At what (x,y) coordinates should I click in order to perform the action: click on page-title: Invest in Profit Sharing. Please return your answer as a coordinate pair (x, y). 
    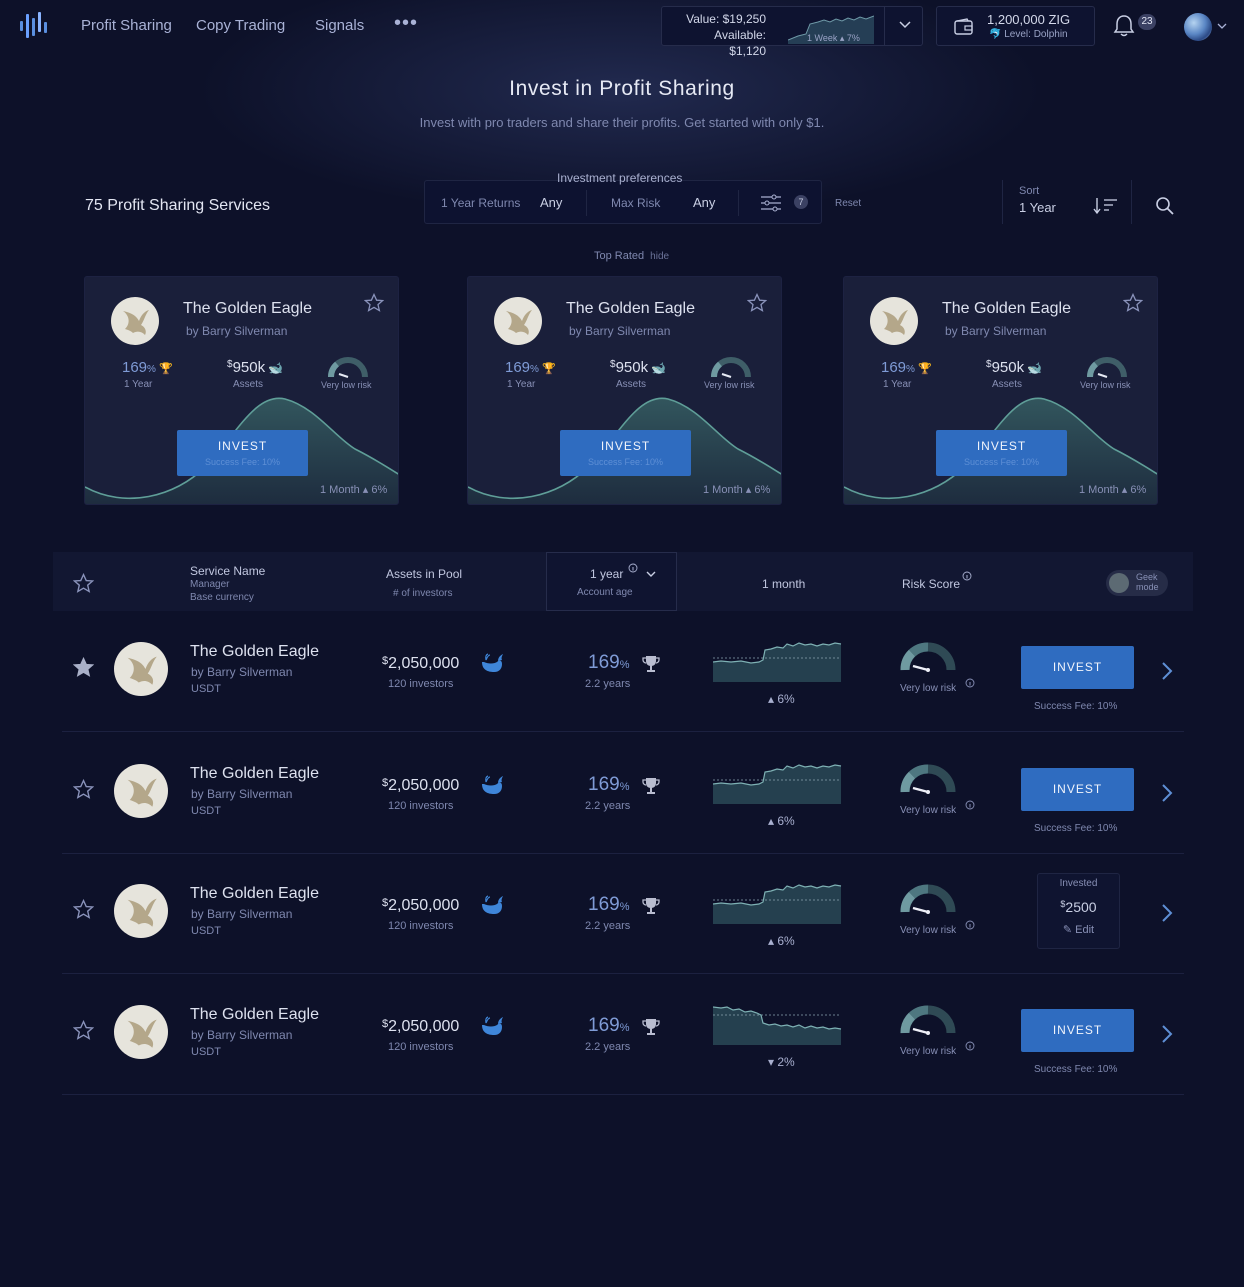
    Looking at the image, I should click on (622, 88).